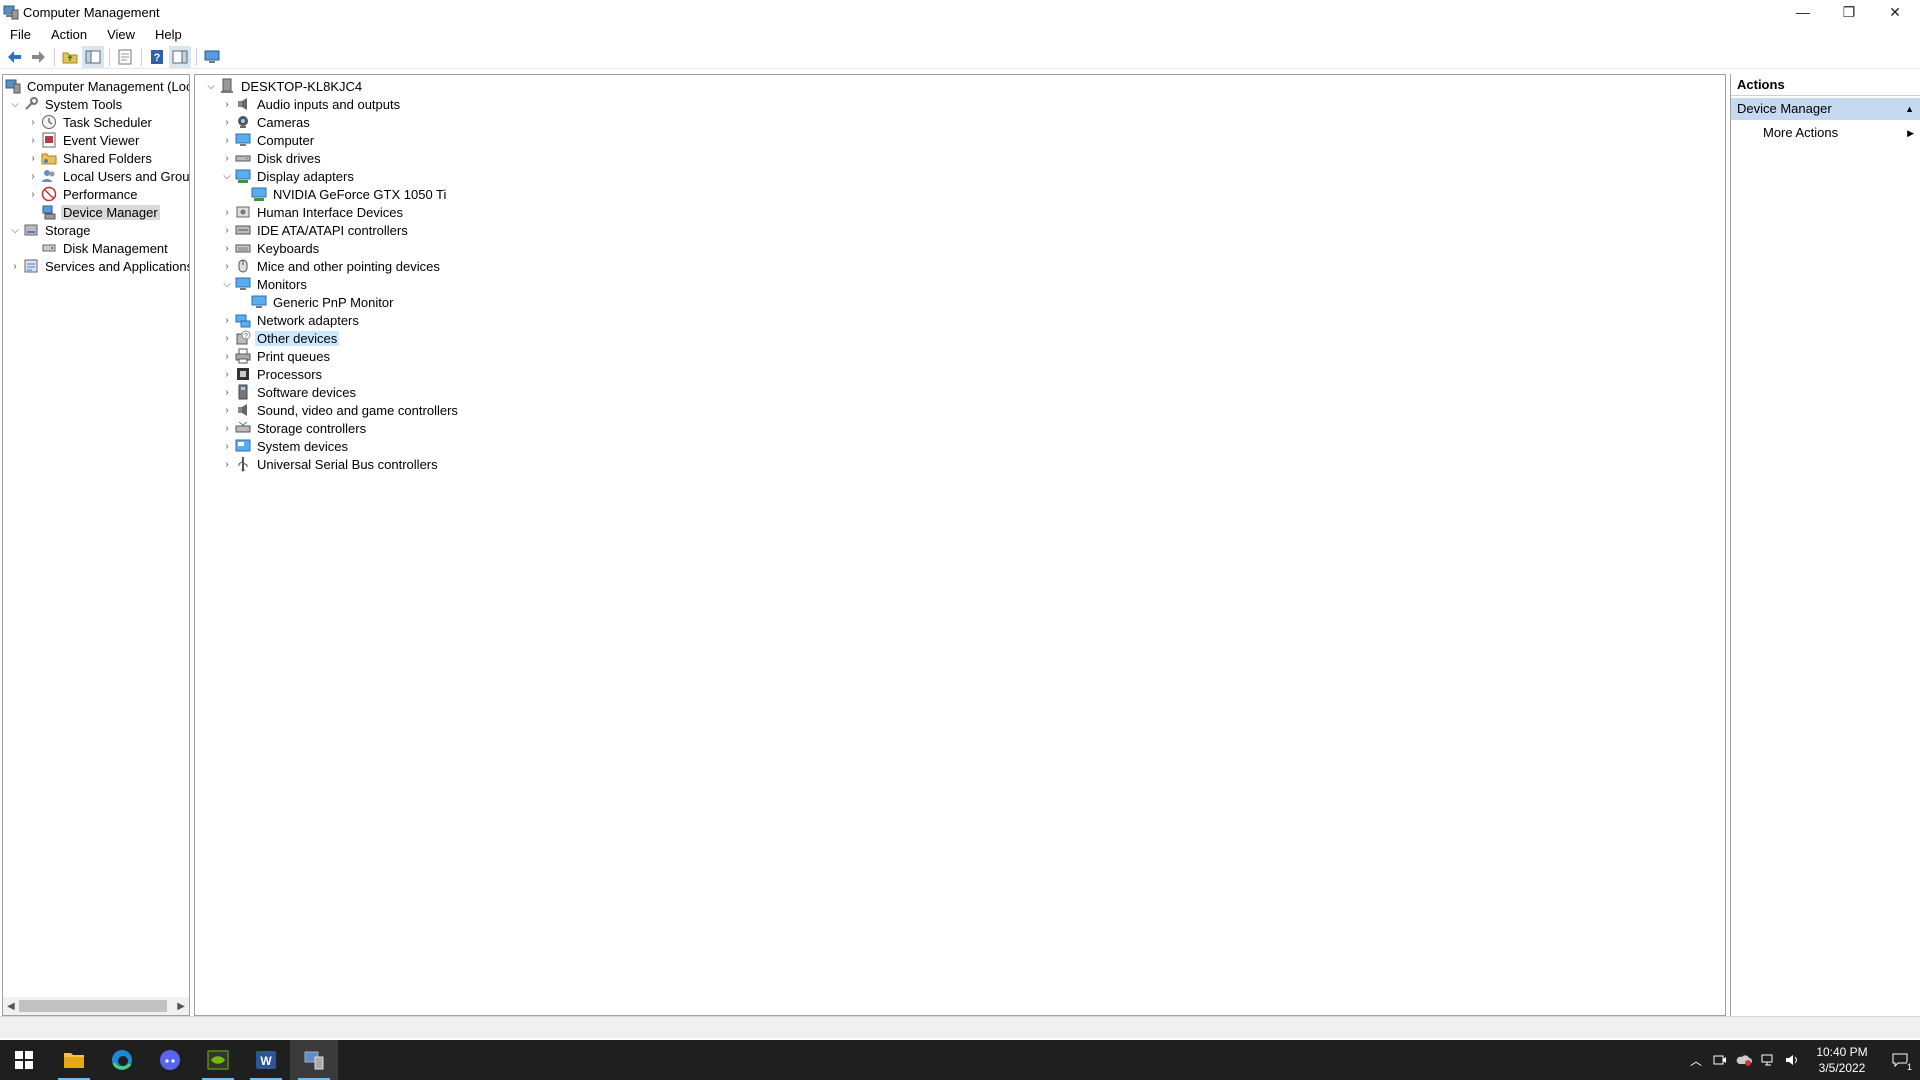 Image resolution: width=1920 pixels, height=1080 pixels. I want to click on taskbar-discord, so click(170, 1060).